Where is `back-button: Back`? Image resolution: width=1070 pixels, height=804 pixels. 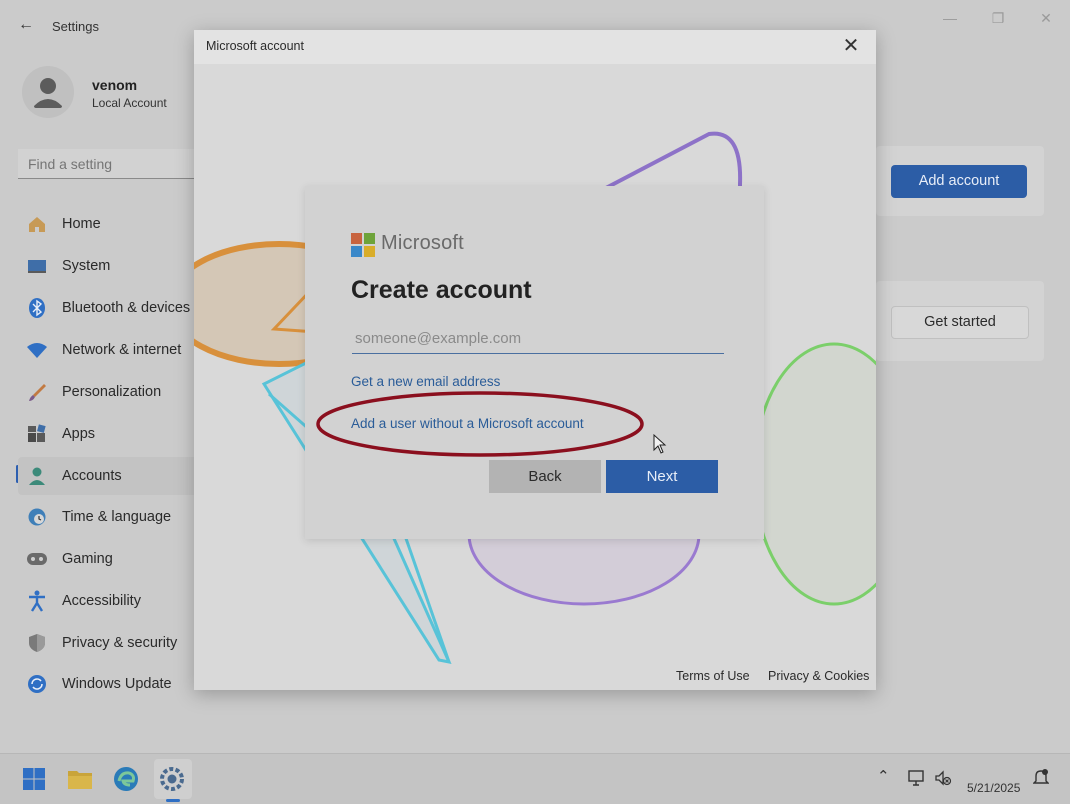 back-button: Back is located at coordinates (545, 476).